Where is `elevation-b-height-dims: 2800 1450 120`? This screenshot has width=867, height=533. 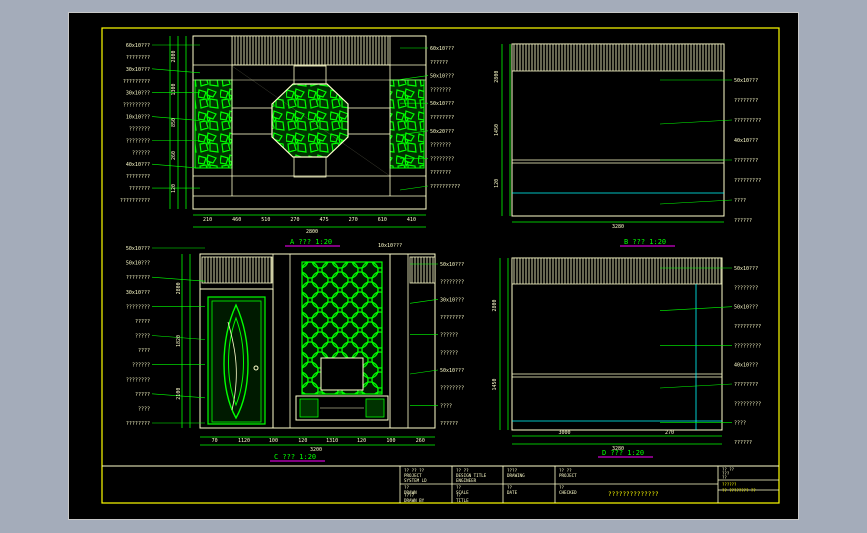 elevation-b-height-dims: 2800 1450 120 is located at coordinates (497, 129).